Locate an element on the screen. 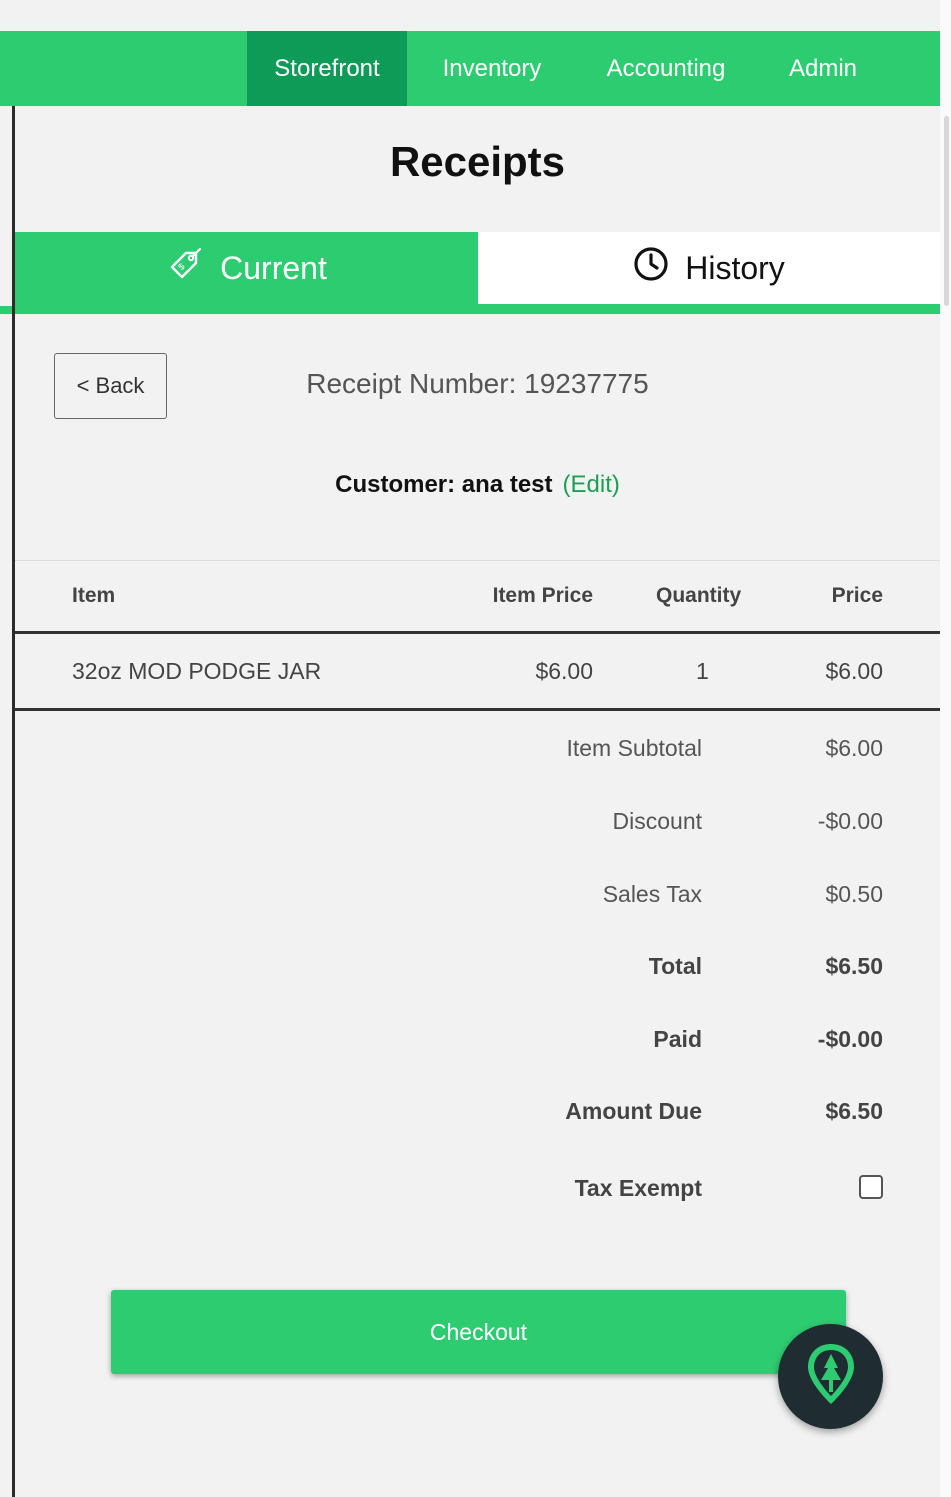 This screenshot has height=1497, width=951. tax-exempt-label: Tax Exempt is located at coordinates (638, 1188).